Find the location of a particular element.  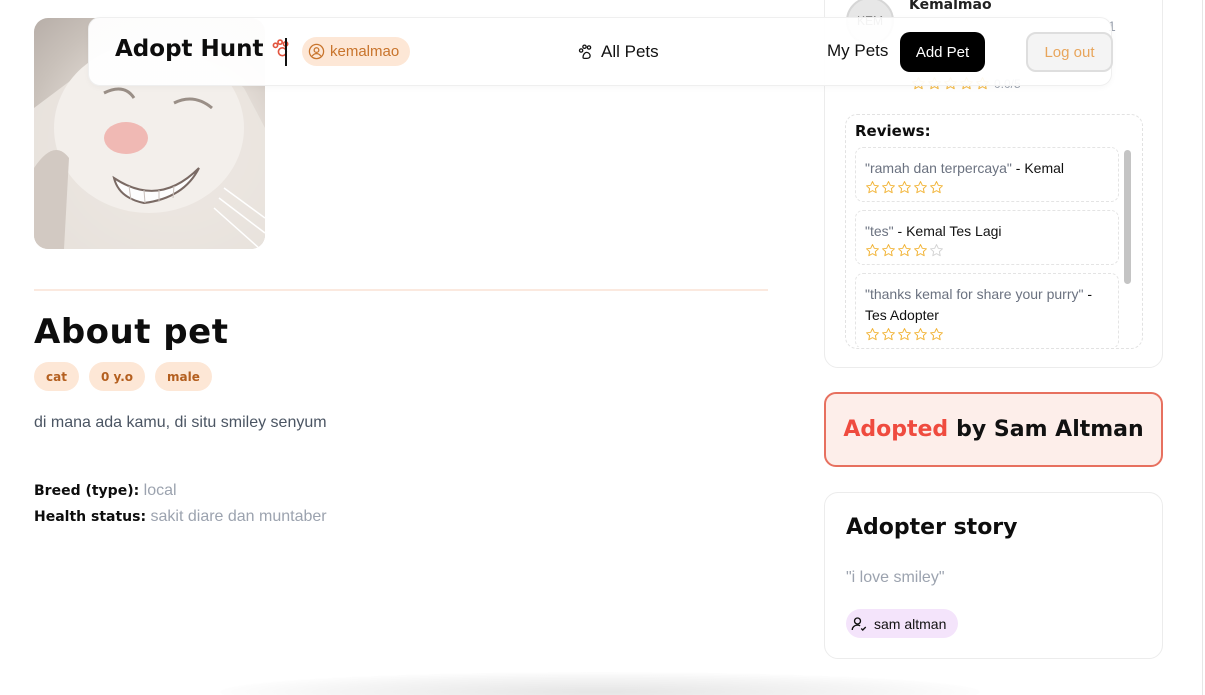

logout-button: Log out is located at coordinates (1069, 52).